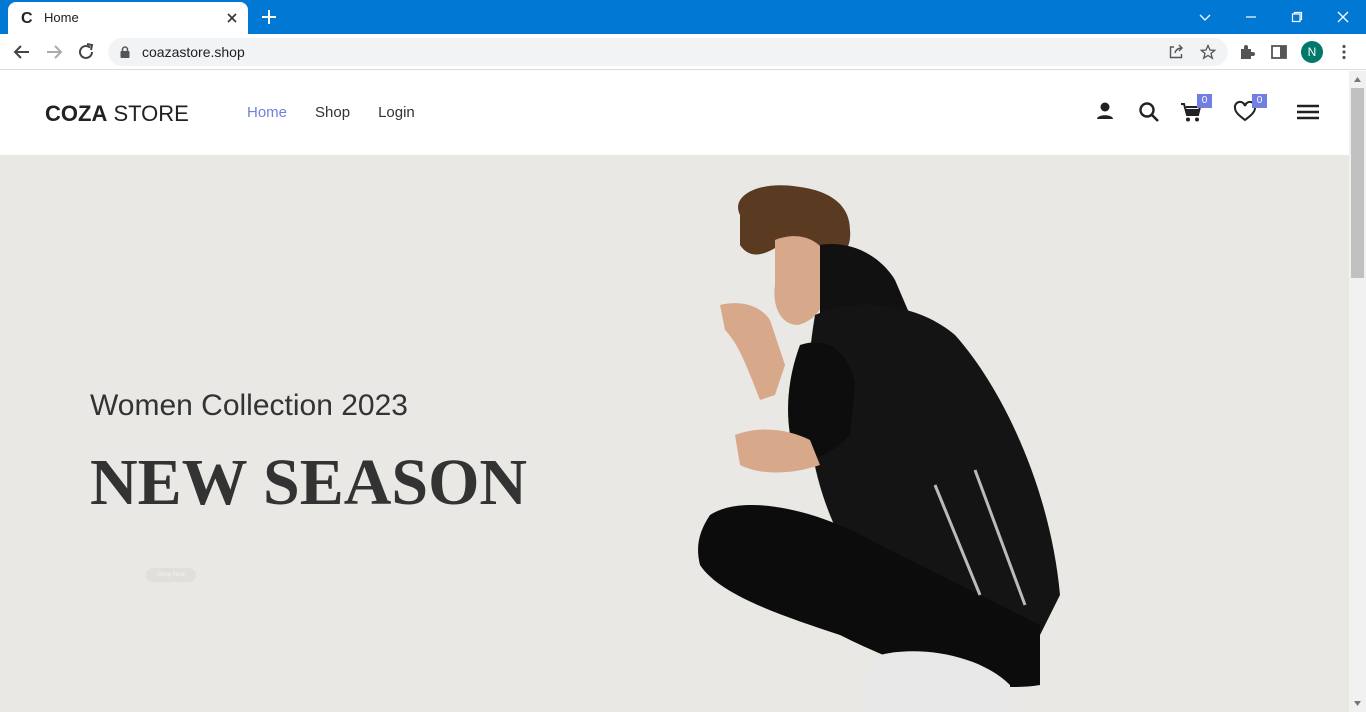 Image resolution: width=1366 pixels, height=712 pixels. I want to click on user-icon, so click(1105, 112).